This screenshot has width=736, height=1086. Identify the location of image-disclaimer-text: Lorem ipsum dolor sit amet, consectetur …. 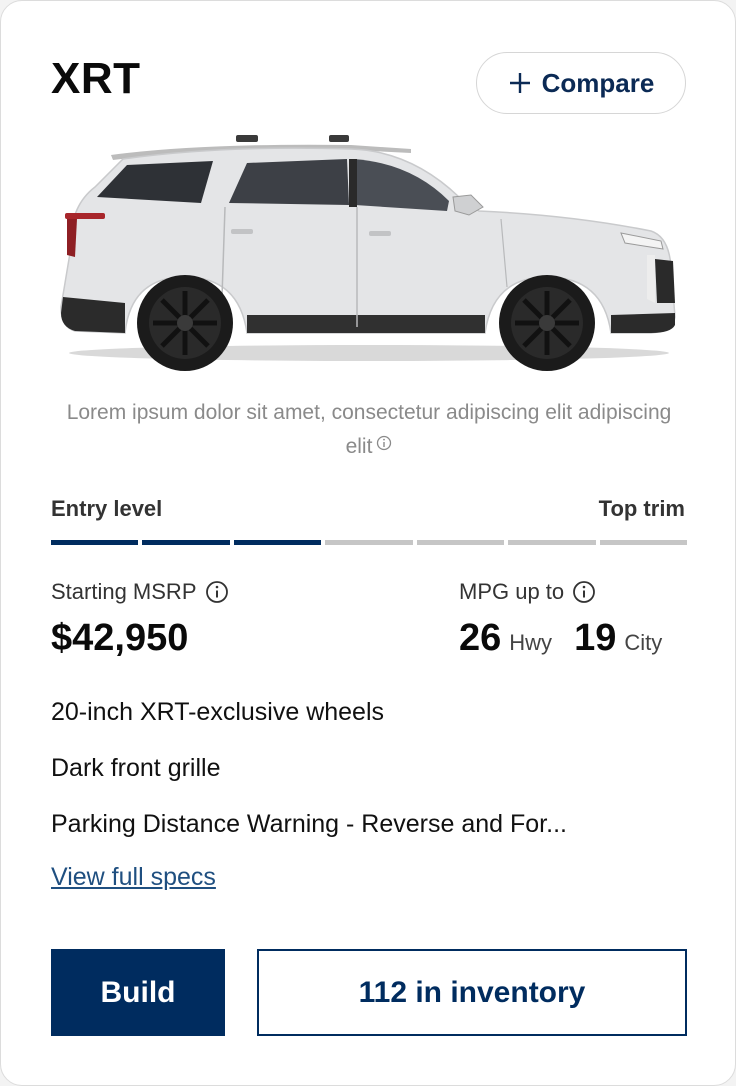
(369, 429).